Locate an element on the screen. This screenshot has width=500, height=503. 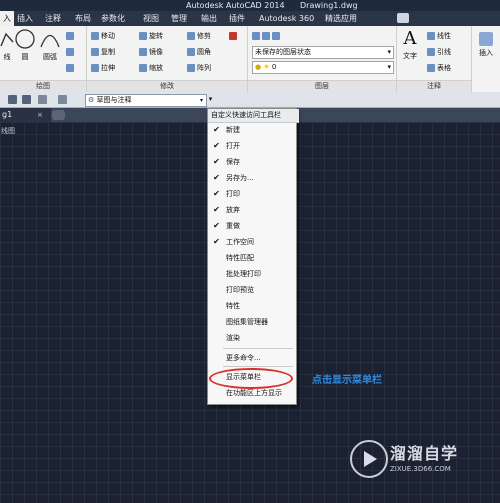
layer-select: ● ☀ 0 ▾ is located at coordinates (323, 67).